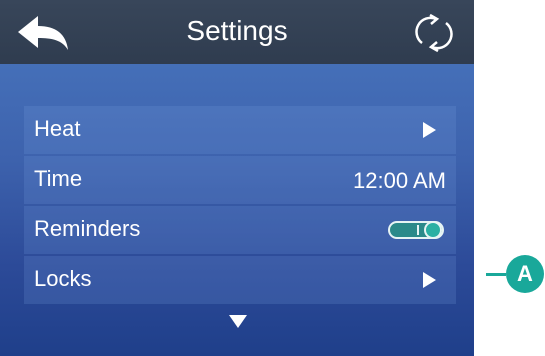  What do you see at coordinates (87, 228) in the screenshot?
I see `settings-row-label: Reminders` at bounding box center [87, 228].